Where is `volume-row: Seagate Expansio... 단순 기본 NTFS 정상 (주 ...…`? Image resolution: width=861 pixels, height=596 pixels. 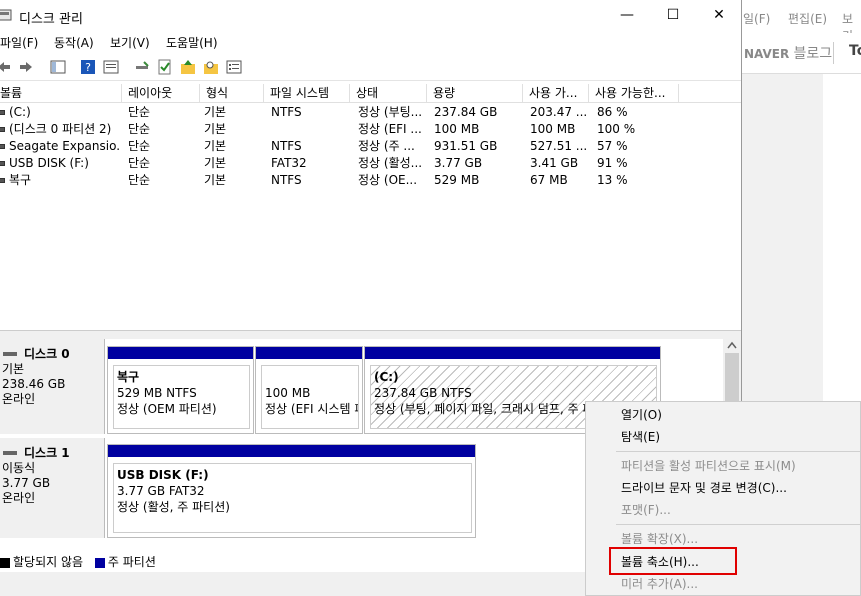 volume-row: Seagate Expansio... 단순 기본 NTFS 정상 (주 ...… is located at coordinates (370, 146).